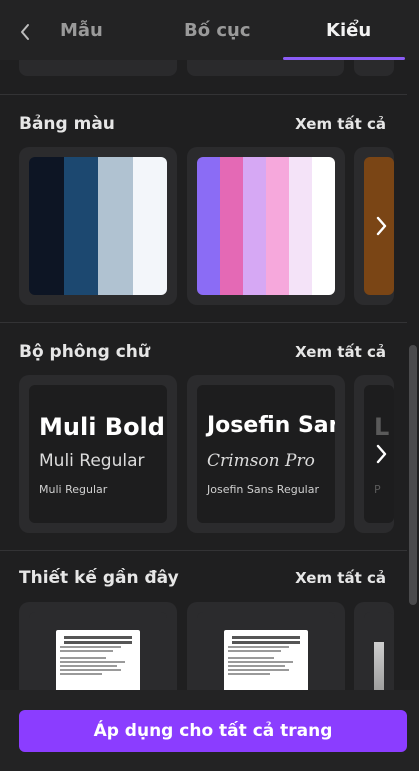 The width and height of the screenshot is (419, 771). What do you see at coordinates (413, 475) in the screenshot?
I see `scrollbar-thumb` at bounding box center [413, 475].